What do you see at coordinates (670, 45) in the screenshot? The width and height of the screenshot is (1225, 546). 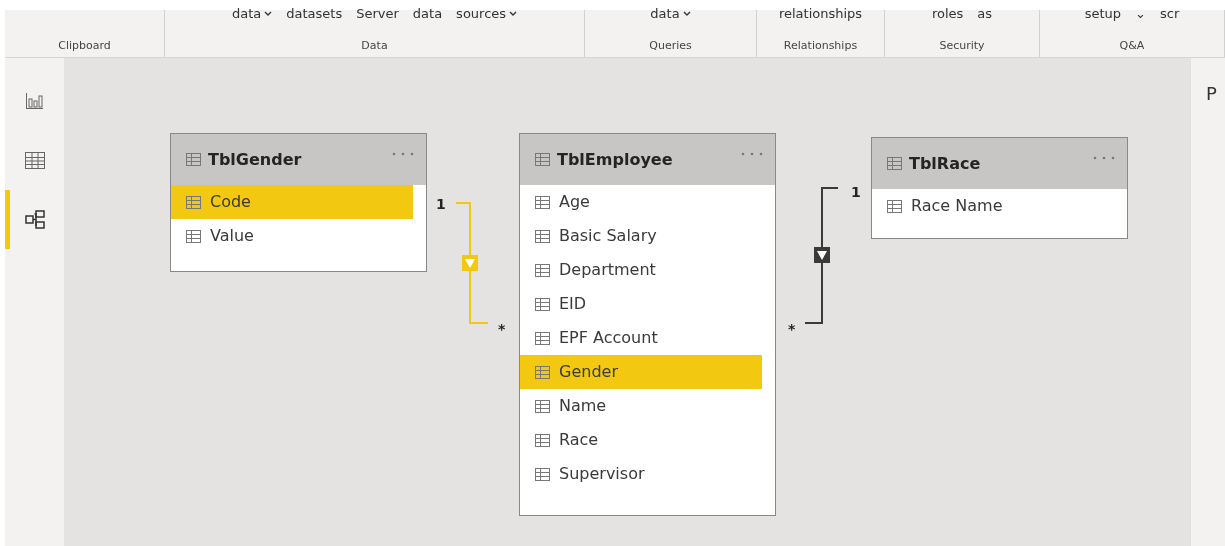 I see `ribbon-group-label: Queries` at bounding box center [670, 45].